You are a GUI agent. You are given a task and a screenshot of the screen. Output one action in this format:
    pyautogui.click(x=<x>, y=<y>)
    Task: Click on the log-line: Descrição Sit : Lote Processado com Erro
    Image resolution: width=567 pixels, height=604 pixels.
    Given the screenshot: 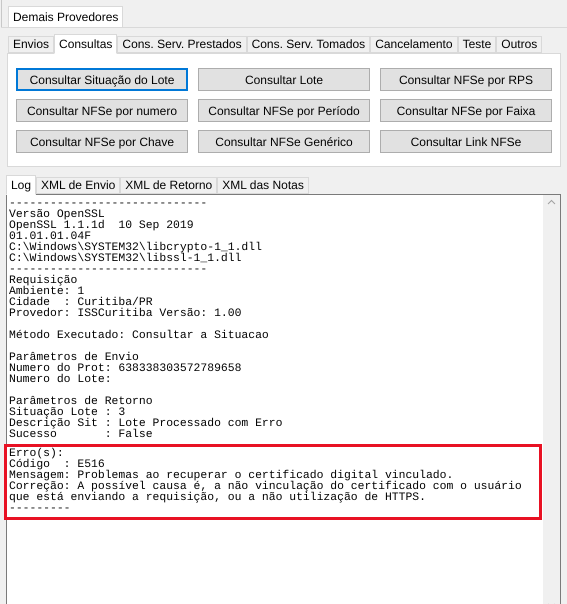 What is the action you would take?
    pyautogui.click(x=146, y=424)
    